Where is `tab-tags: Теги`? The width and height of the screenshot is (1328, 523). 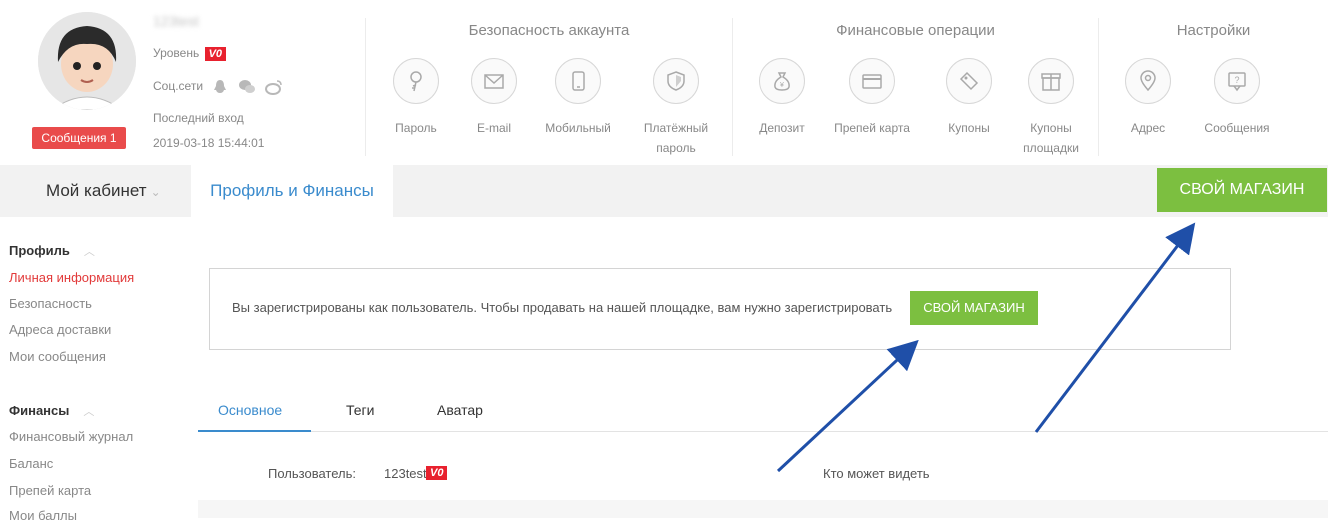 tab-tags: Теги is located at coordinates (360, 410).